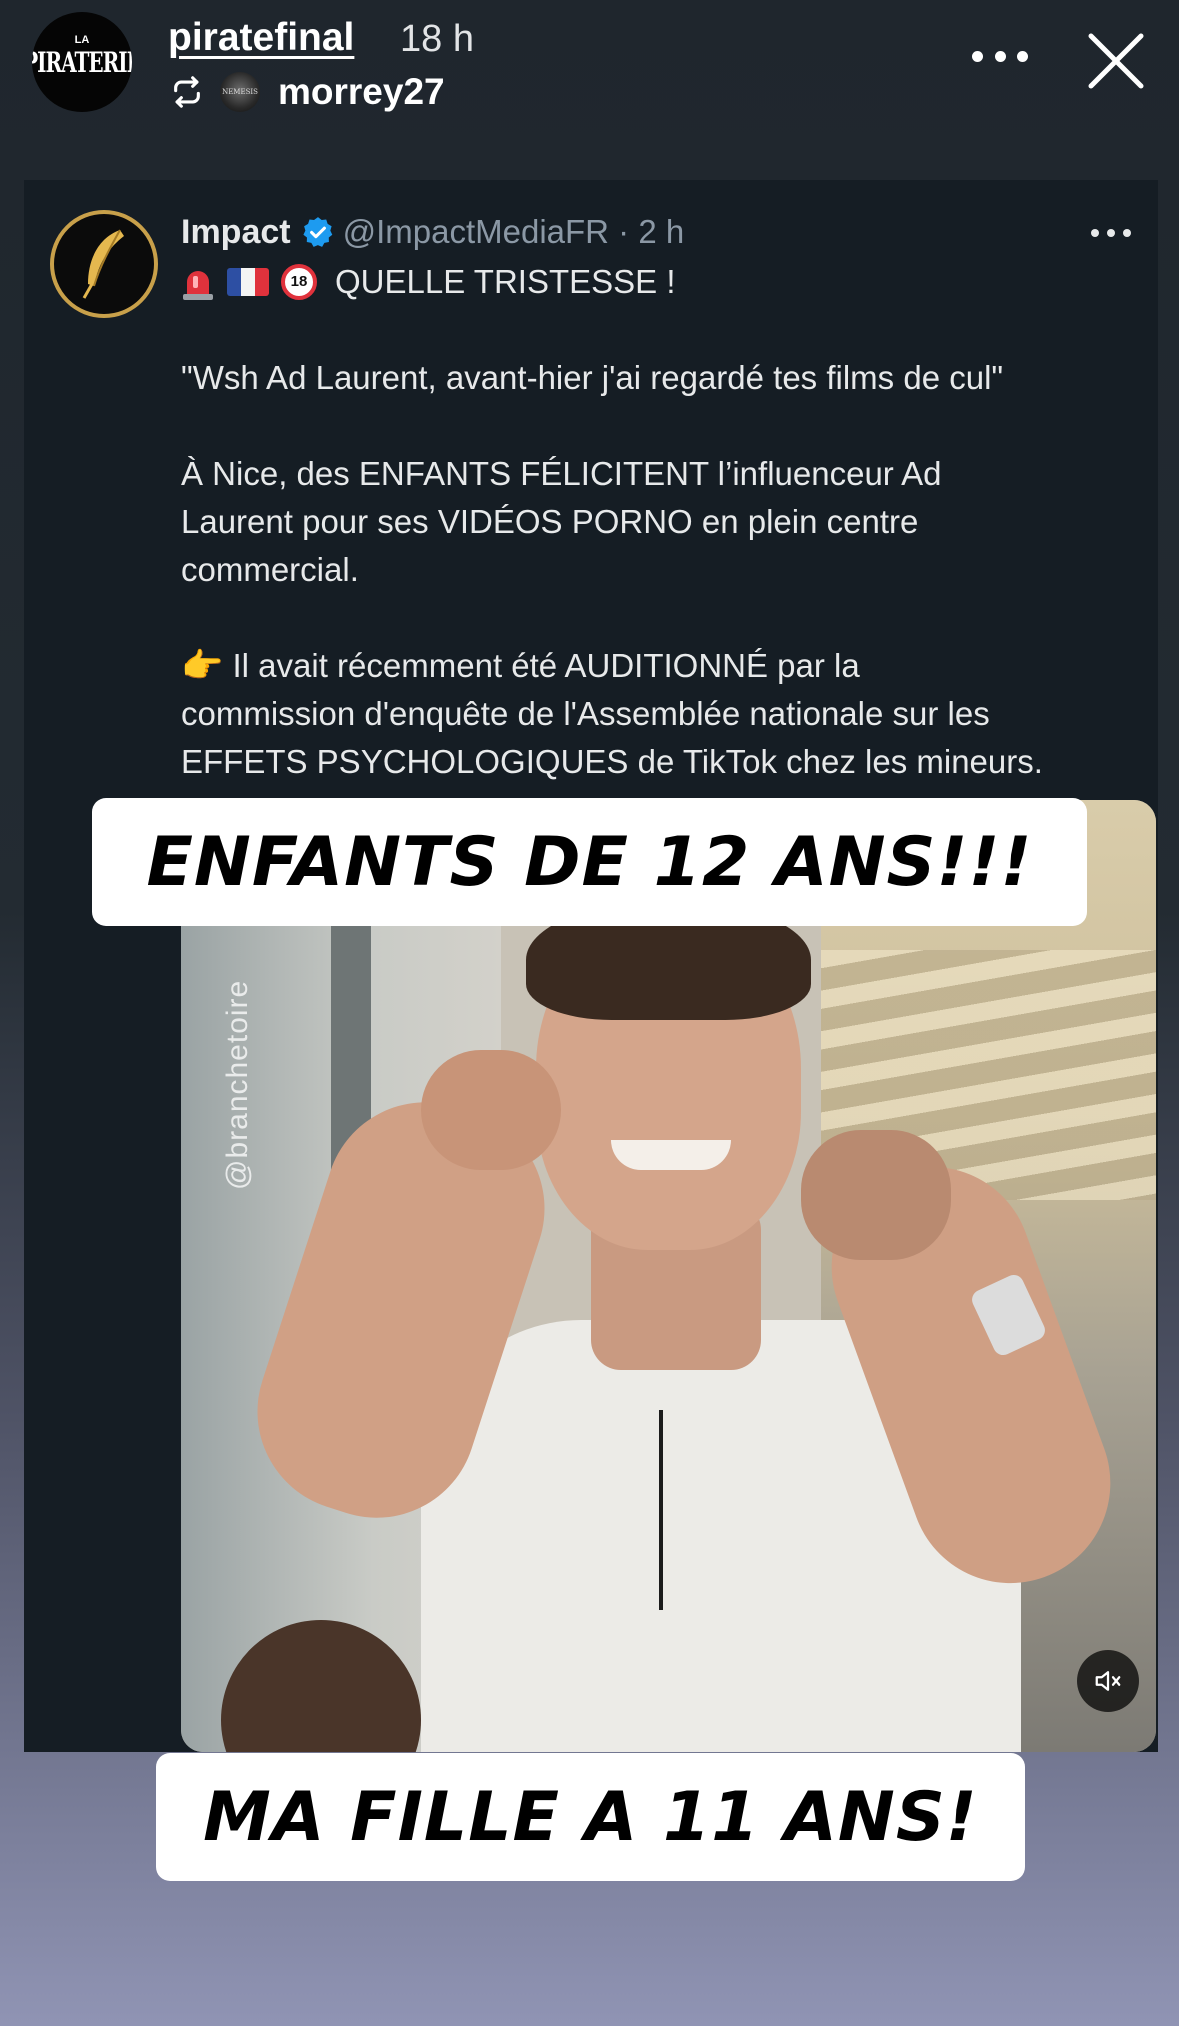 This screenshot has width=1179, height=2026. What do you see at coordinates (237, 1084) in the screenshot?
I see `video-watermark: @branchetoire` at bounding box center [237, 1084].